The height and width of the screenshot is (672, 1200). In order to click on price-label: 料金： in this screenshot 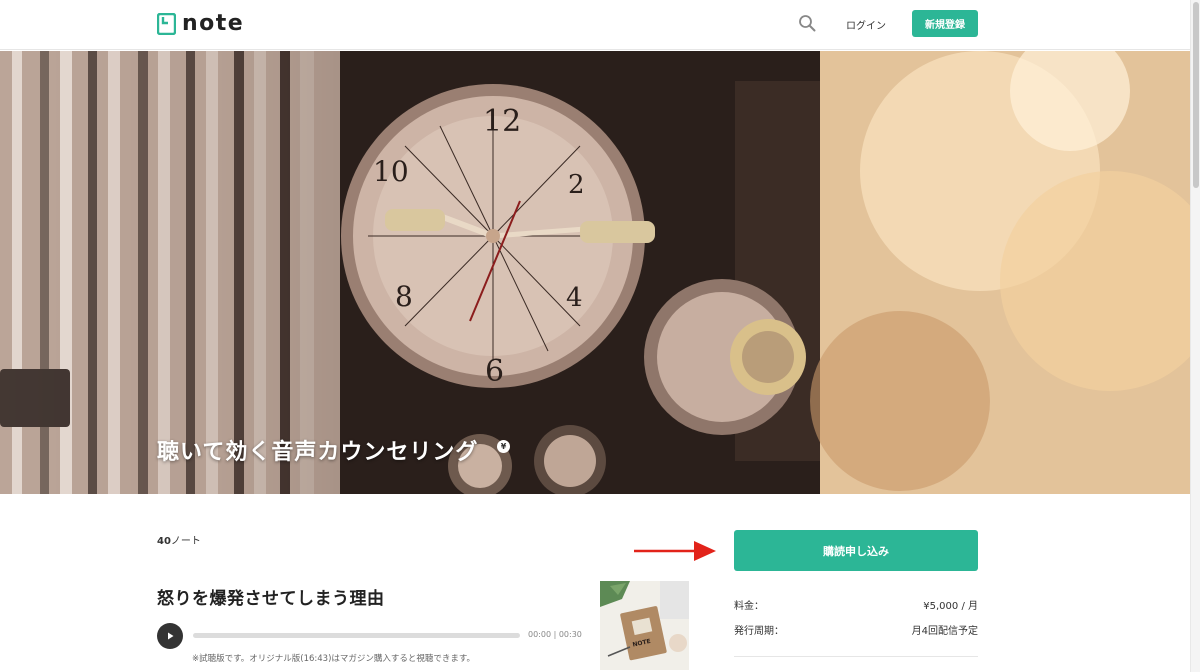, I will do `click(749, 606)`.